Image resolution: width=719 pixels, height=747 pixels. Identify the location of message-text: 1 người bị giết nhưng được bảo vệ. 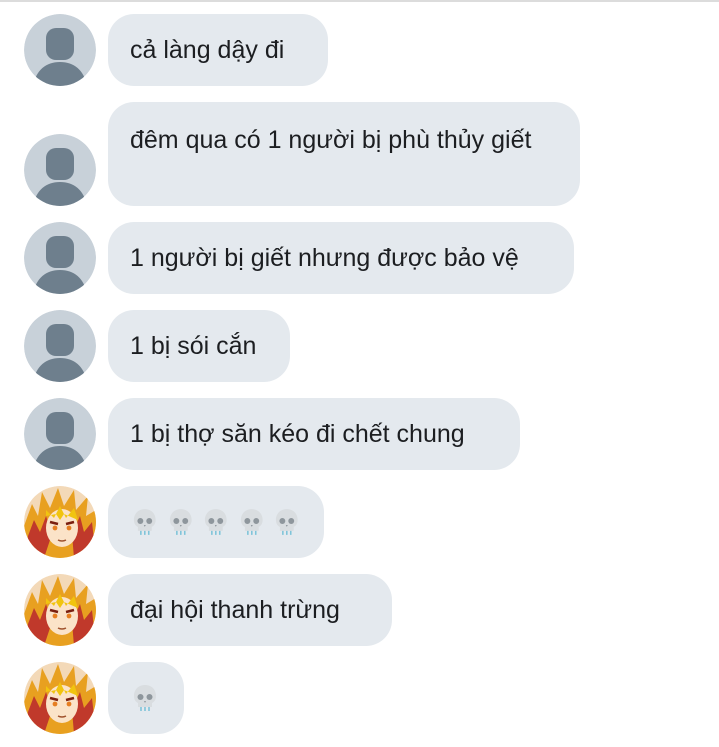
(324, 258).